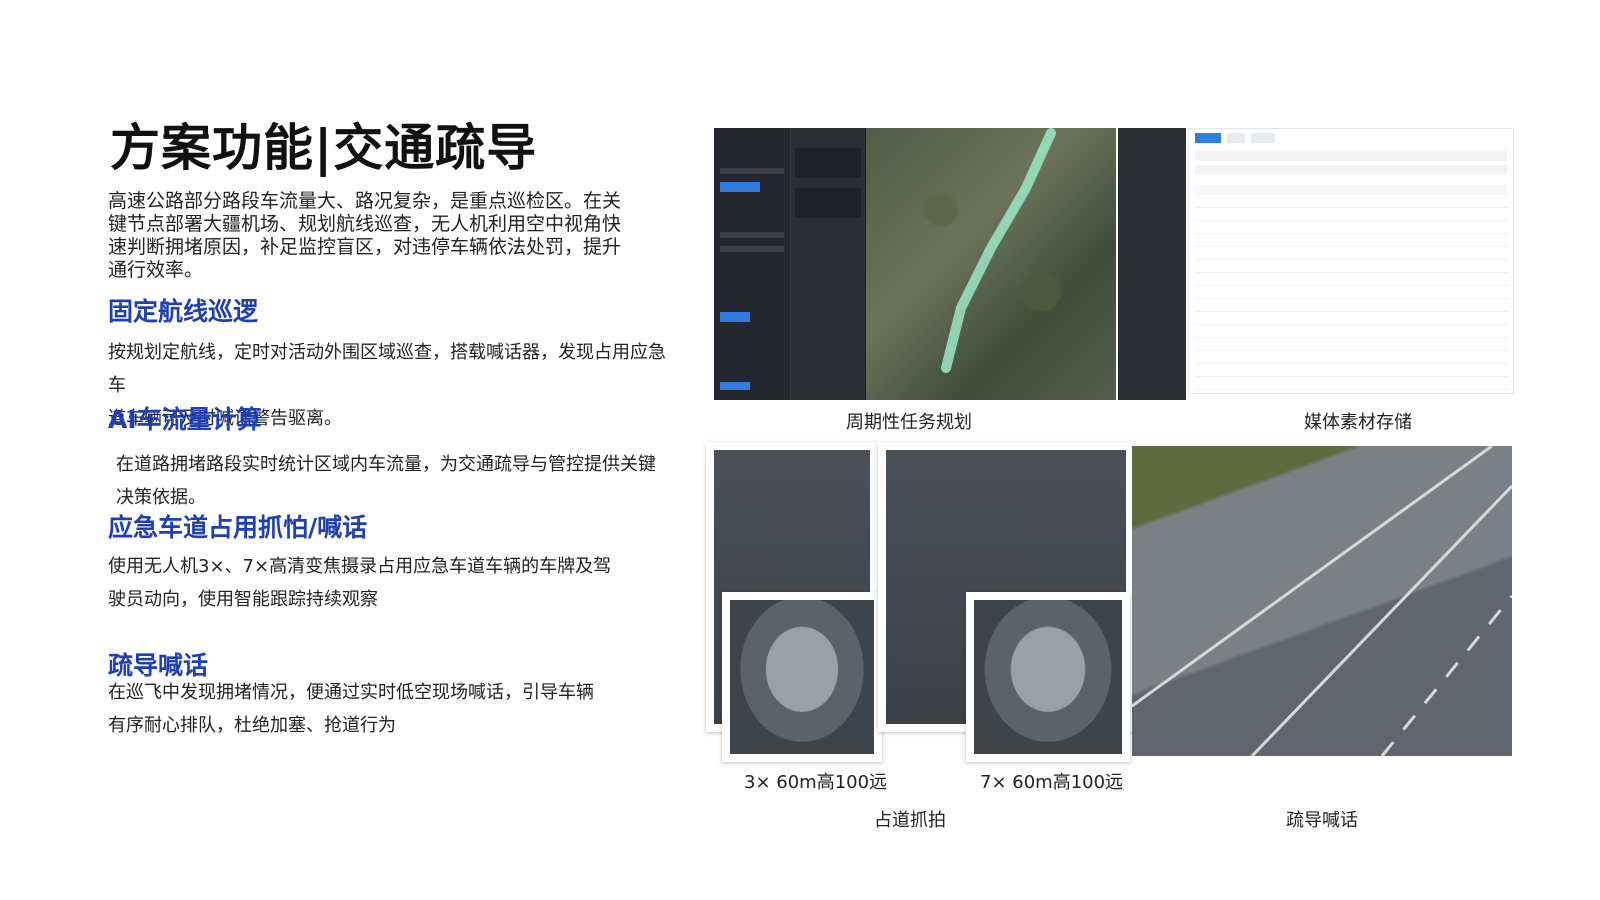 The height and width of the screenshot is (900, 1600). What do you see at coordinates (828, 264) in the screenshot?
I see `planning-waypoint-panel` at bounding box center [828, 264].